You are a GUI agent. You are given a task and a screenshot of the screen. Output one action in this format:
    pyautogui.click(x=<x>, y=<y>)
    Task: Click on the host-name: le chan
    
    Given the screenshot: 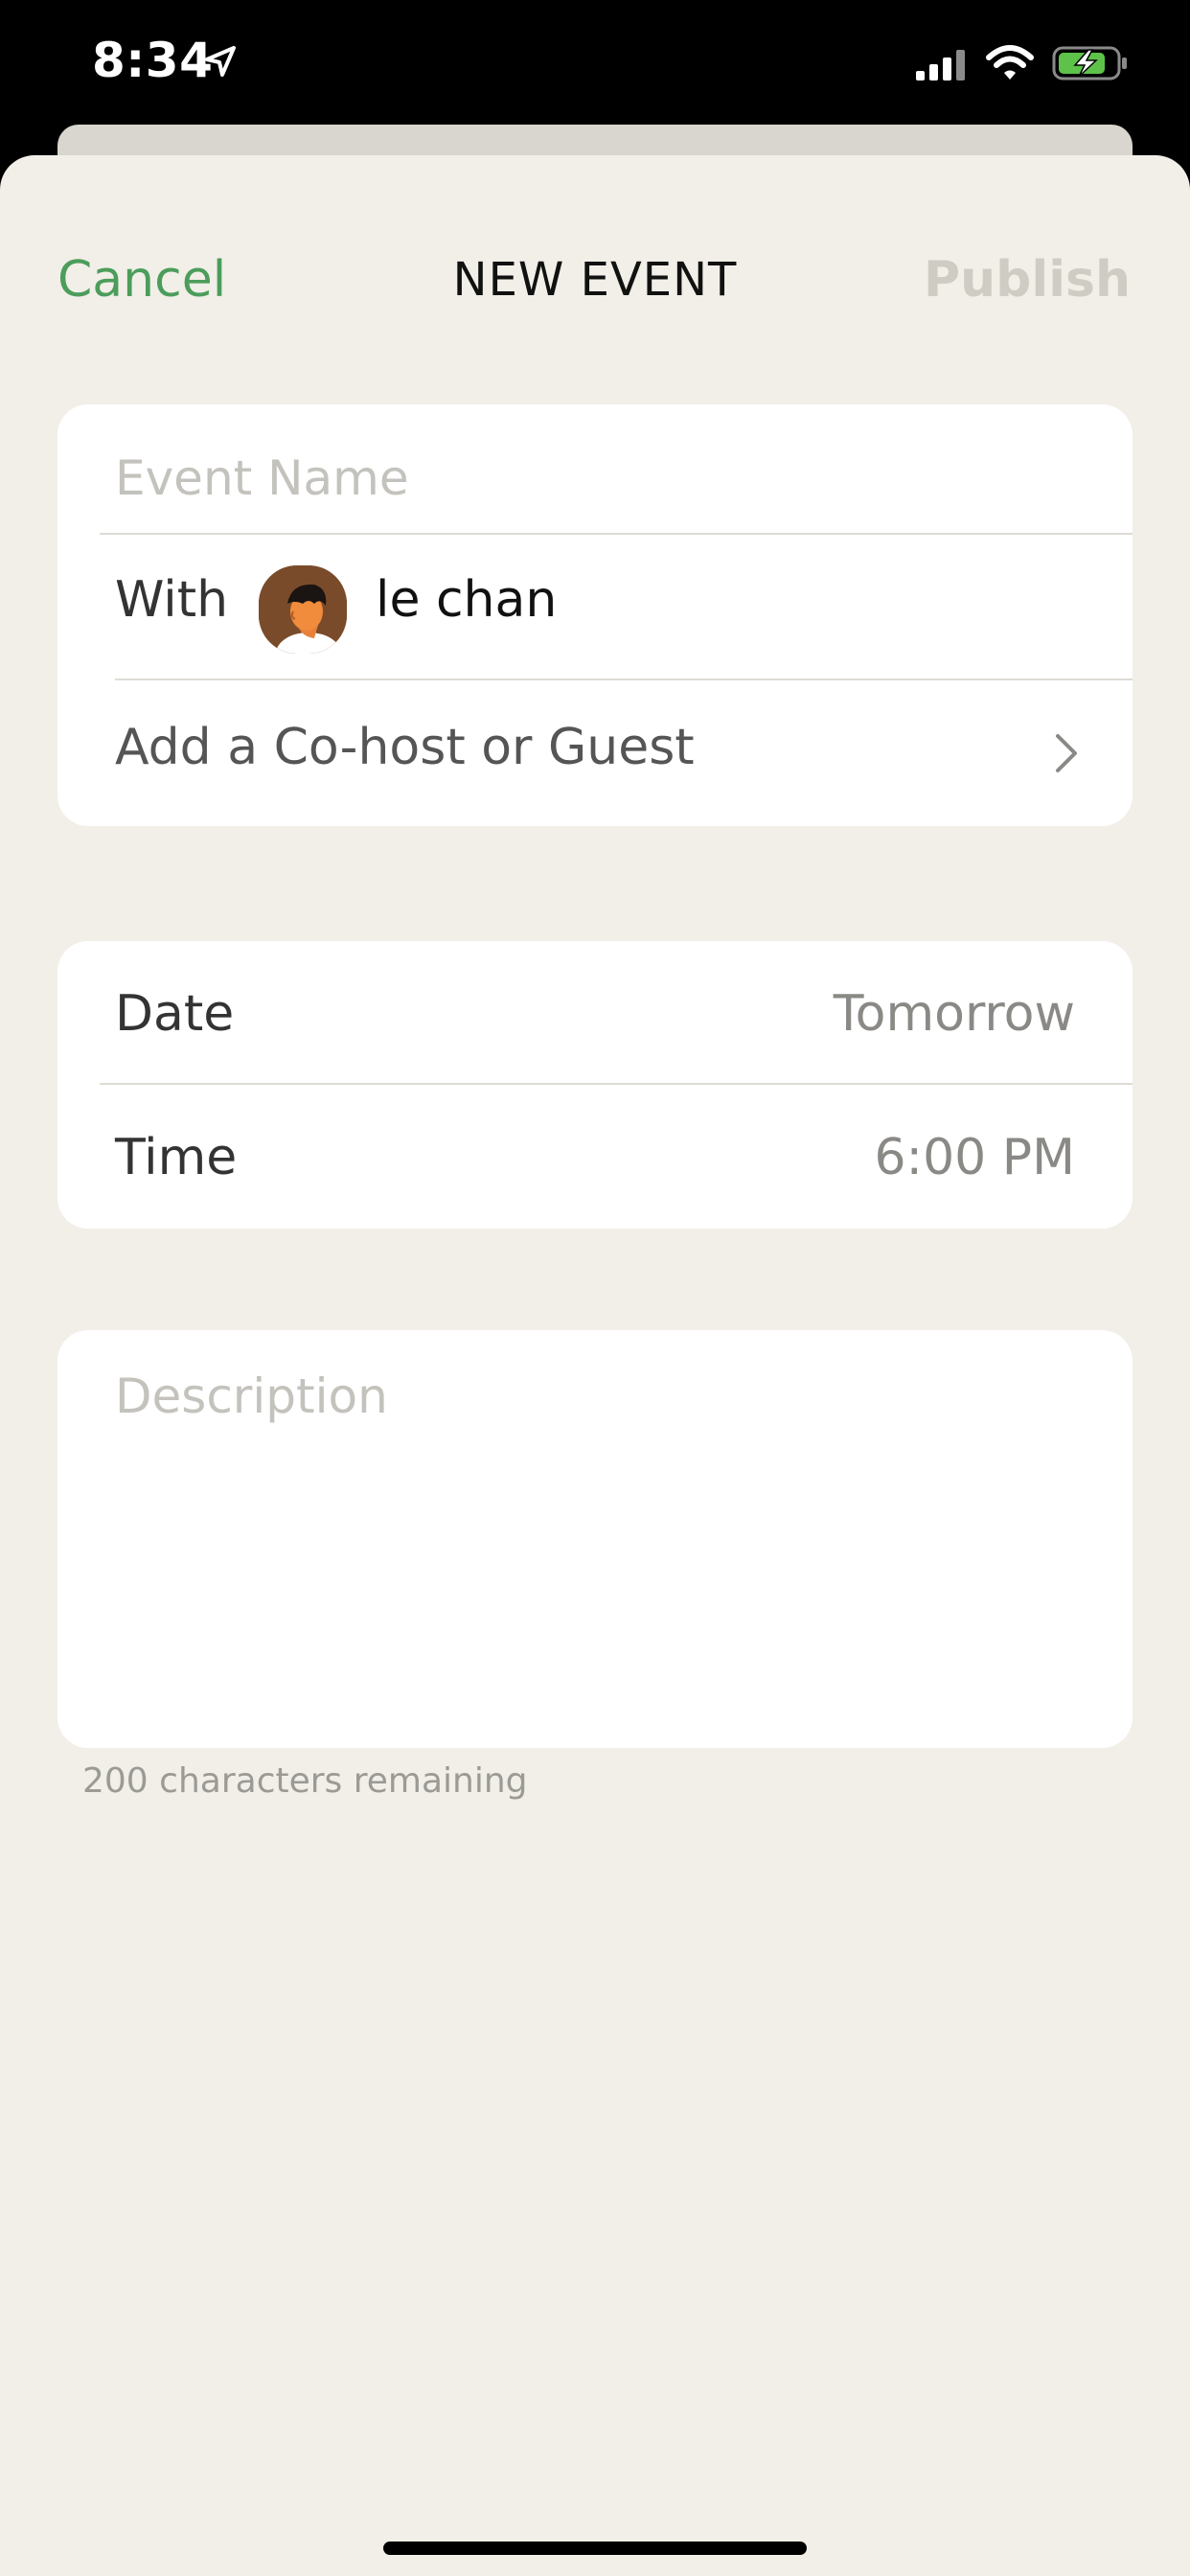 What is the action you would take?
    pyautogui.click(x=467, y=600)
    